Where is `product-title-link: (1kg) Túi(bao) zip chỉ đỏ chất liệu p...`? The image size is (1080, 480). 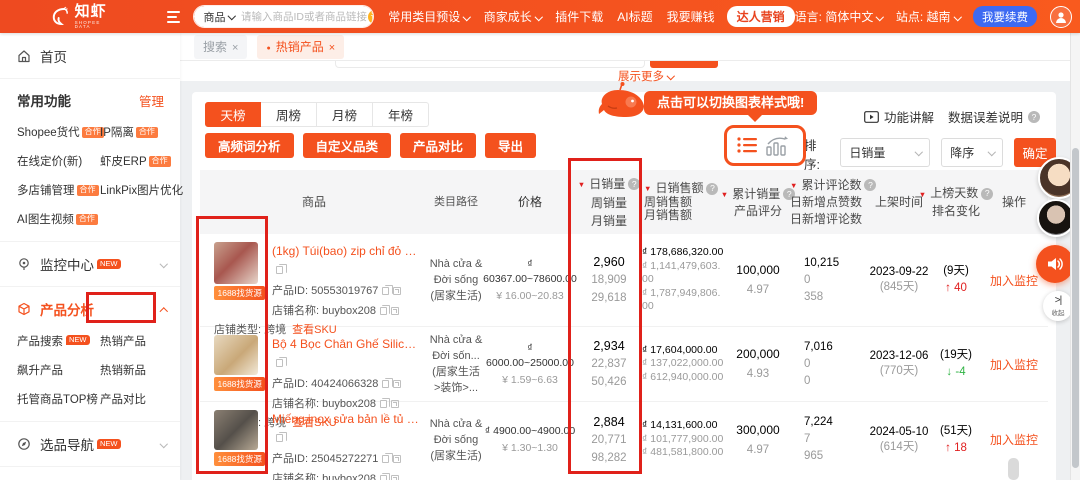
product-title-link: (1kg) Túi(bao) zip chỉ đỏ chất liệu p... is located at coordinates (347, 251).